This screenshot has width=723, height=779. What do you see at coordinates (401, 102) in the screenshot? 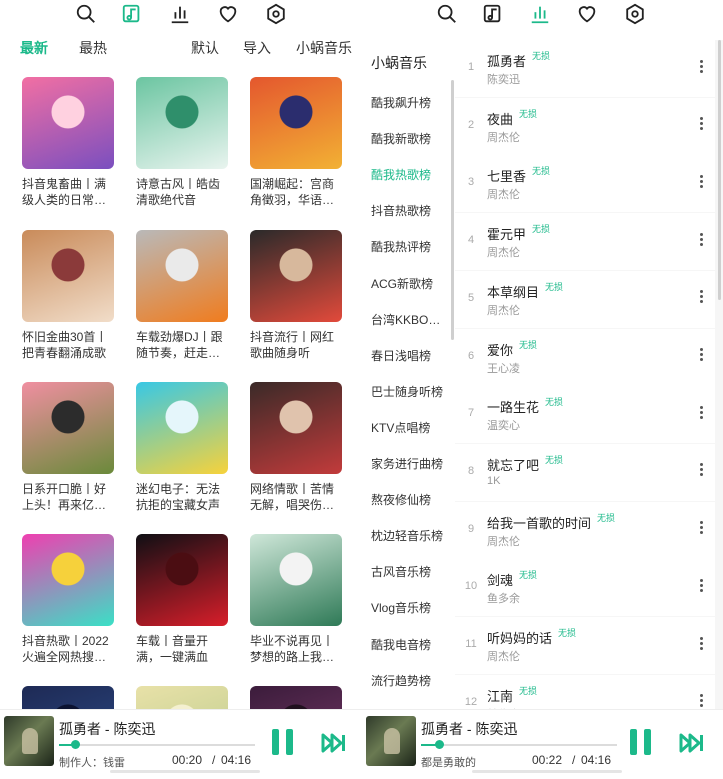
I see `sidebar-chart-item: 酷我飙升榜` at bounding box center [401, 102].